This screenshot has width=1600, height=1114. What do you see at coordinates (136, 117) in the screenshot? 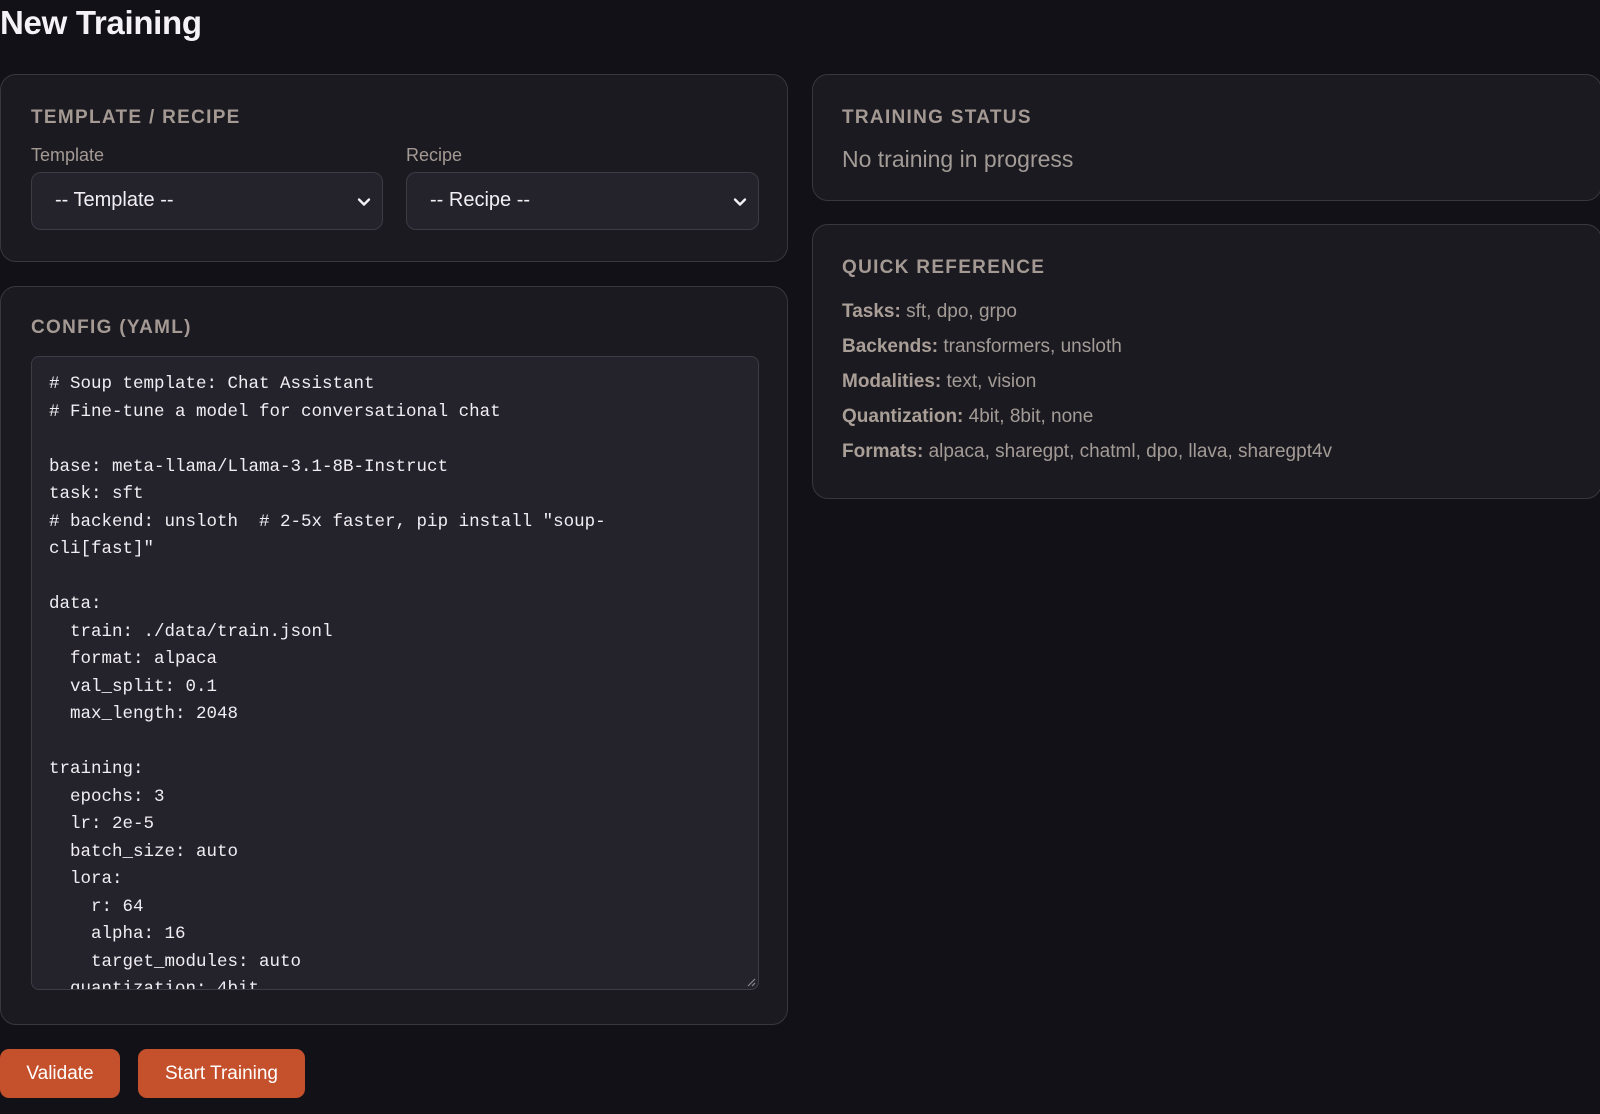
I see `template-recipe-heading: TEMPLATE / RECIPE` at bounding box center [136, 117].